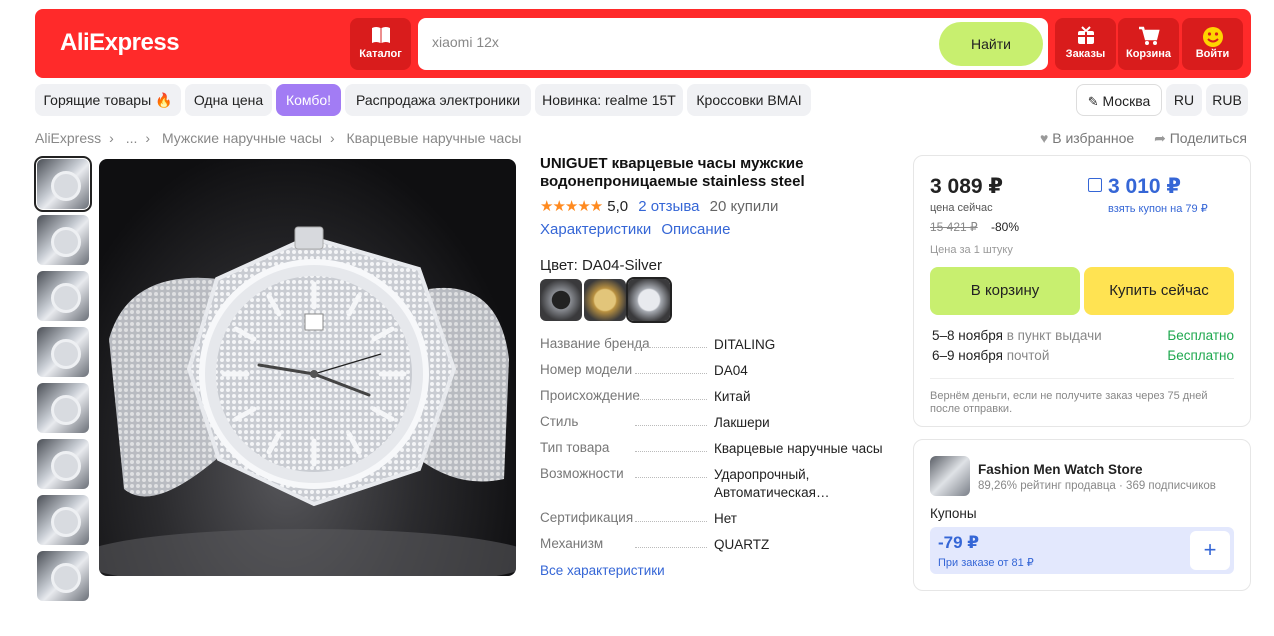  What do you see at coordinates (605, 300) in the screenshot?
I see `swatch-gold` at bounding box center [605, 300].